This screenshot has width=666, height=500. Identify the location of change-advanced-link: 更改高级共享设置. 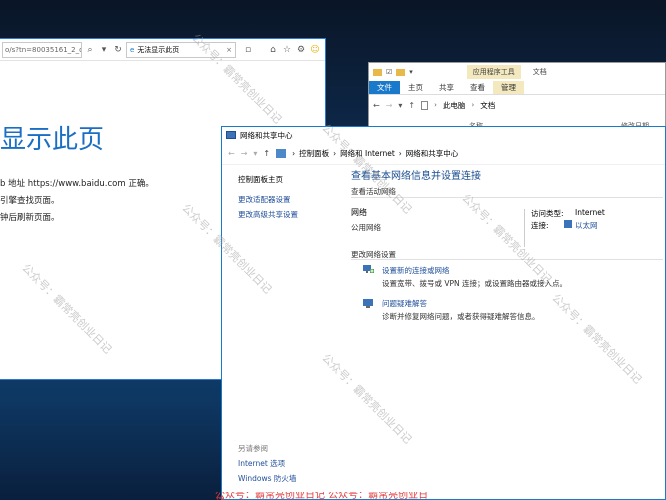
(268, 214).